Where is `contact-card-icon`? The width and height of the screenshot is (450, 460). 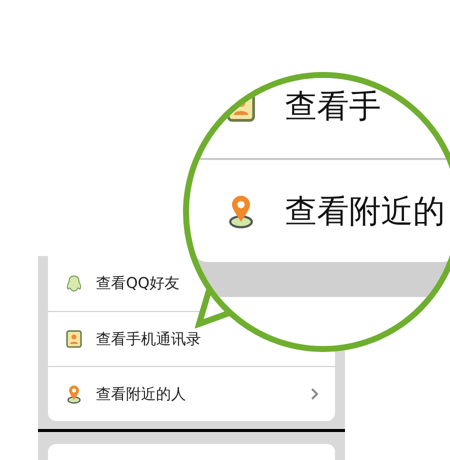
contact-card-icon is located at coordinates (74, 339).